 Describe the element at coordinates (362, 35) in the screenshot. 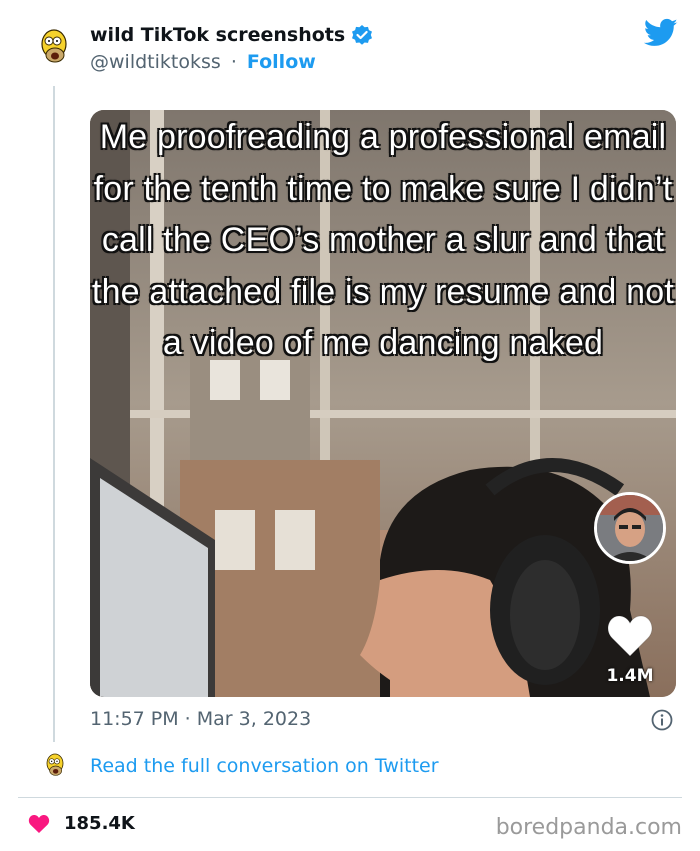

I see `verified-badge-icon` at that location.